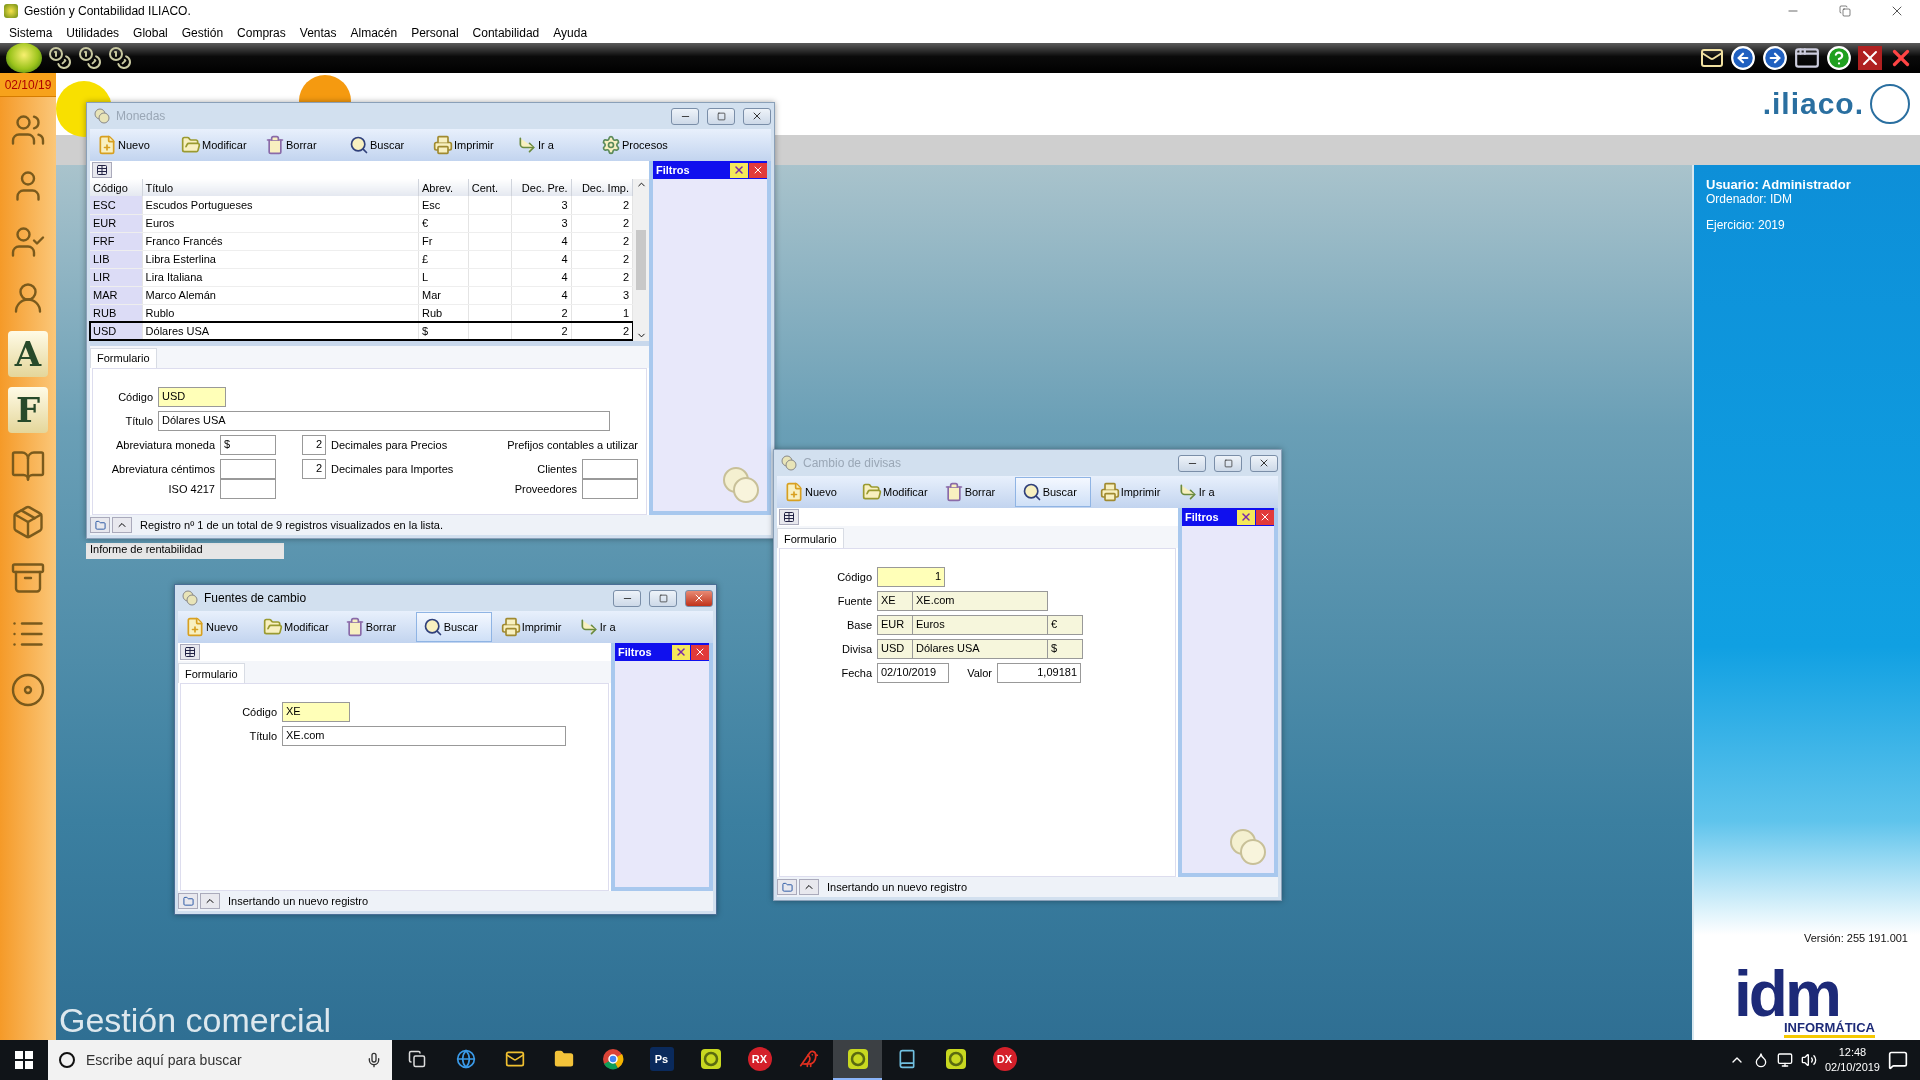 The width and height of the screenshot is (1920, 1080). Describe the element at coordinates (1870, 58) in the screenshot. I see `close-icon` at that location.